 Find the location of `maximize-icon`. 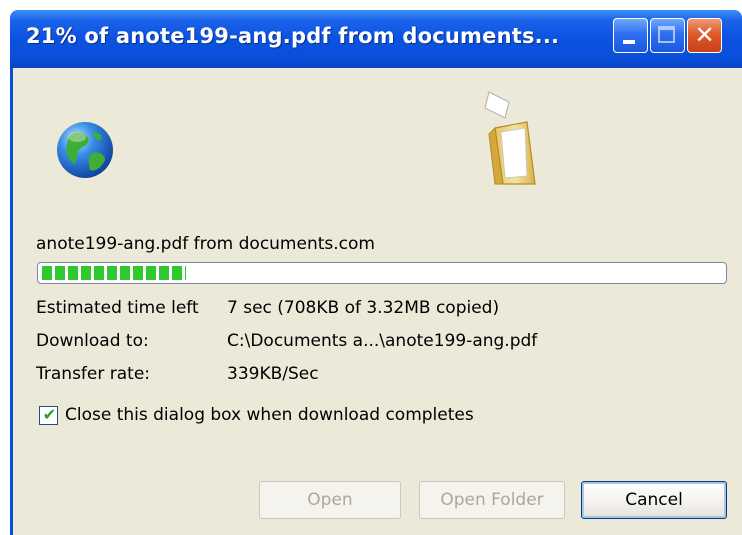

maximize-icon is located at coordinates (666, 34).